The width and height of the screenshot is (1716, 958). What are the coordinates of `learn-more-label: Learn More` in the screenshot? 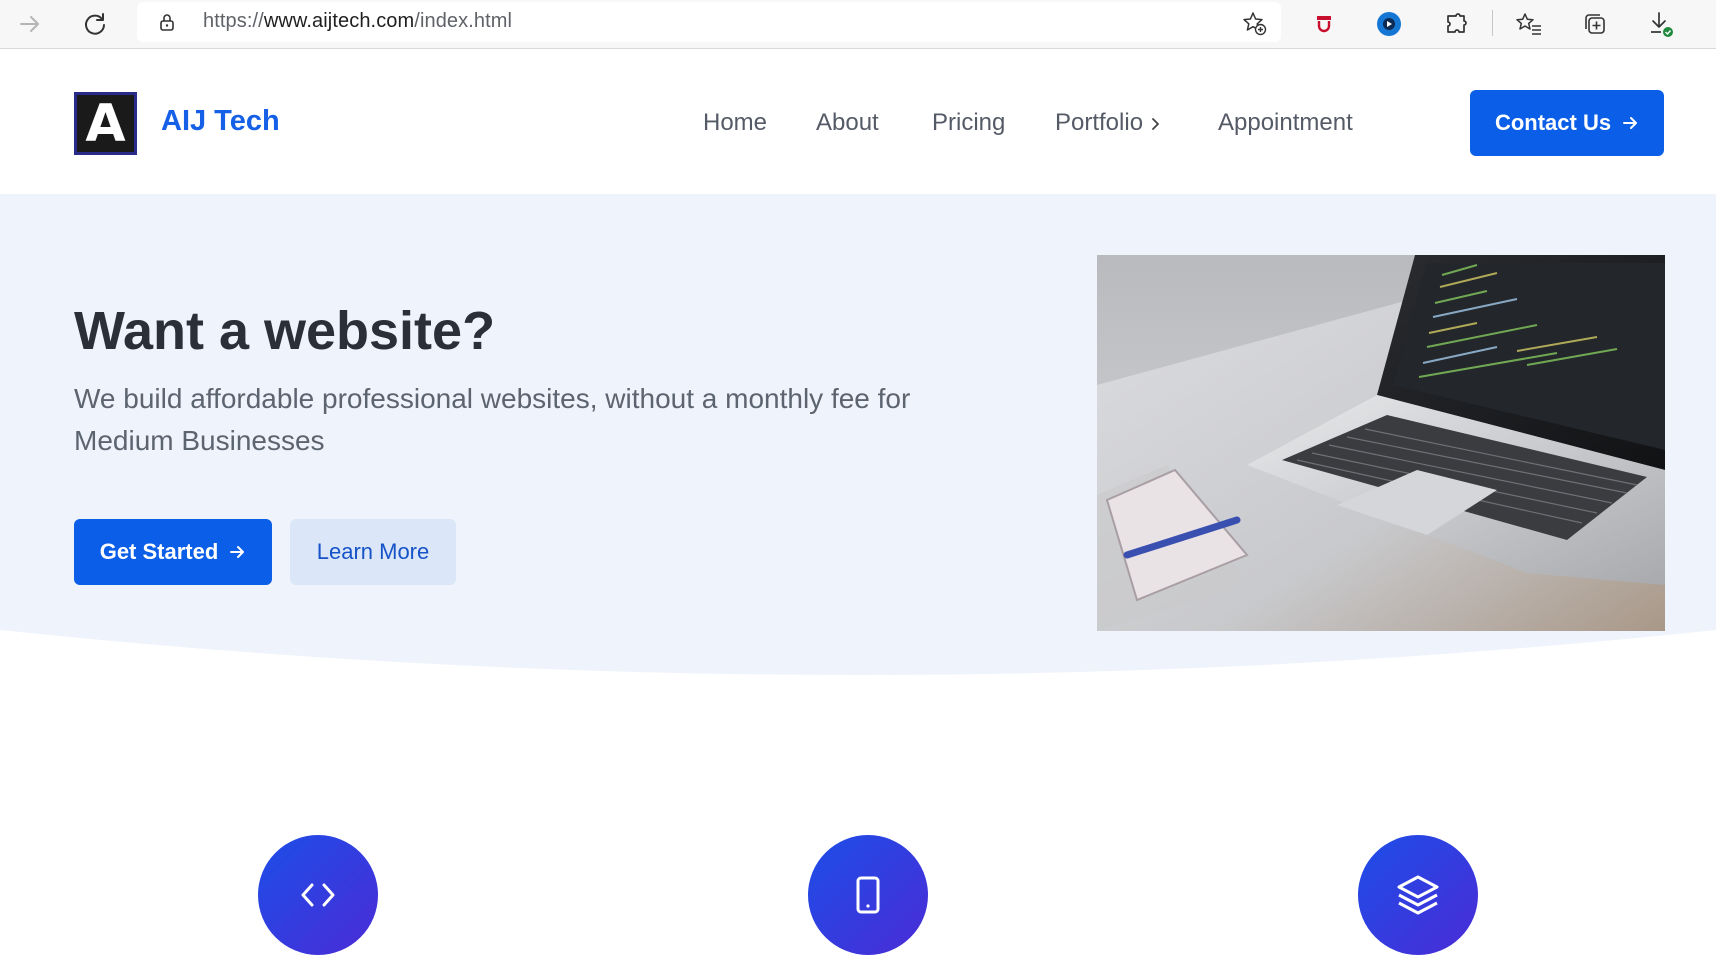 It's located at (373, 551).